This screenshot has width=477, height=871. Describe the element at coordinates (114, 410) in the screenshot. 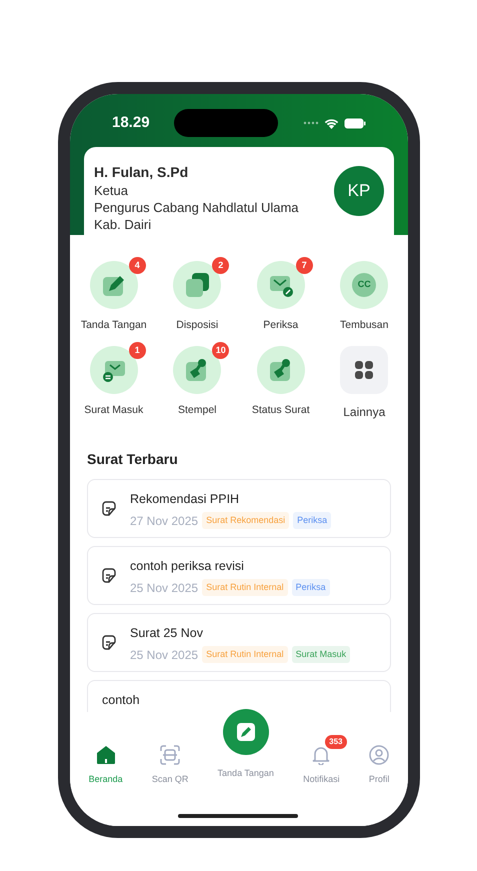

I see `menu-label: Surat Masuk` at that location.